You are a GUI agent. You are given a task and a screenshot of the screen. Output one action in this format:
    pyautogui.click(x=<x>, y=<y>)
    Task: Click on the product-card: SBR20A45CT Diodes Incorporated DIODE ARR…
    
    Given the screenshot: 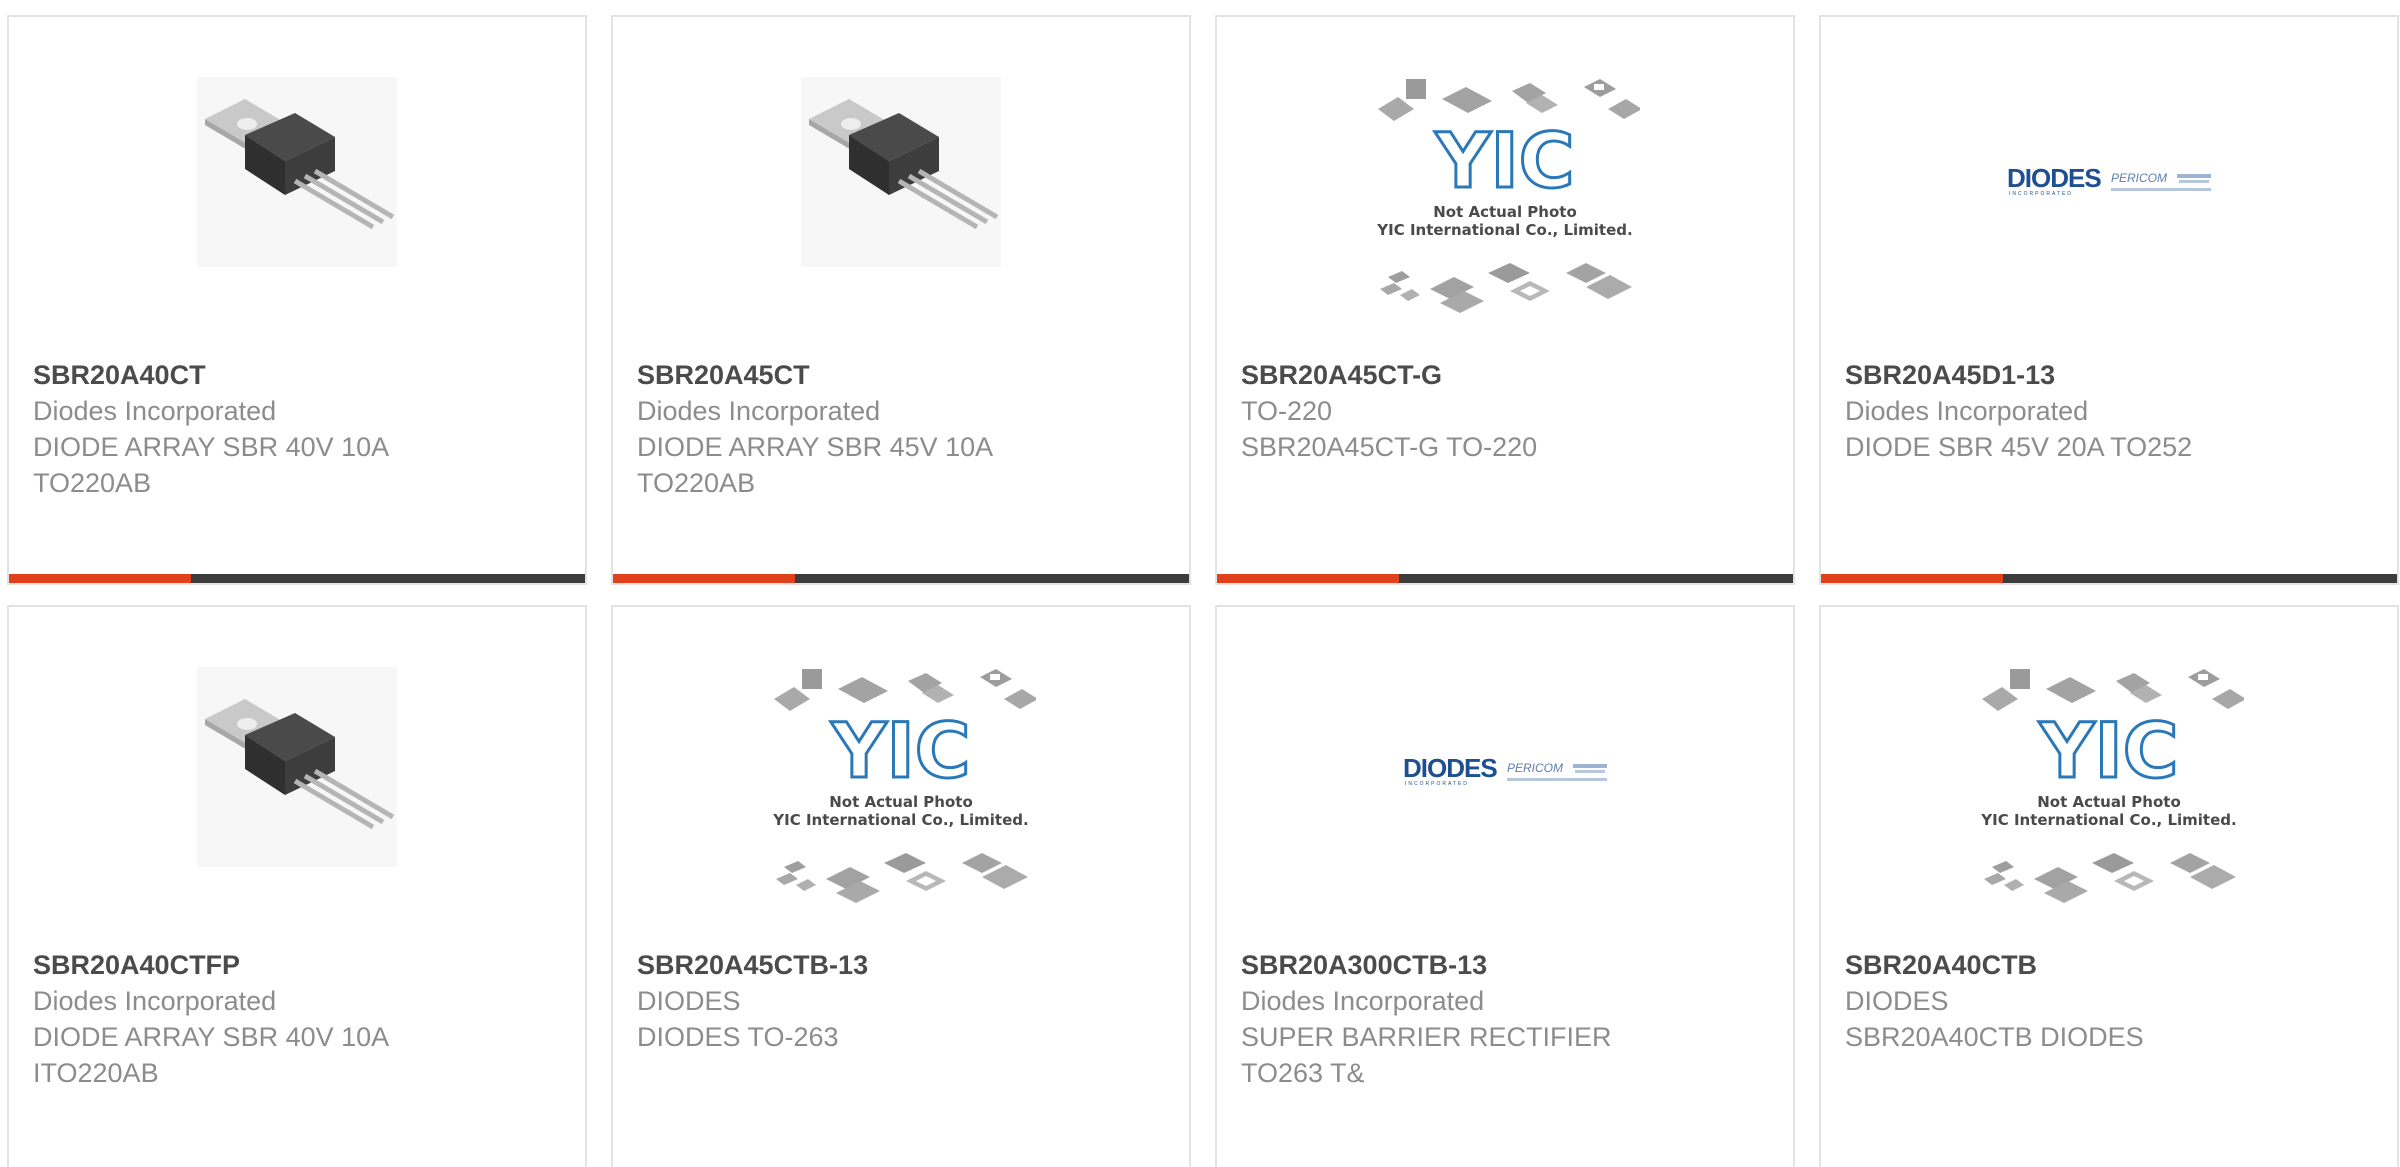 What is the action you would take?
    pyautogui.click(x=901, y=300)
    